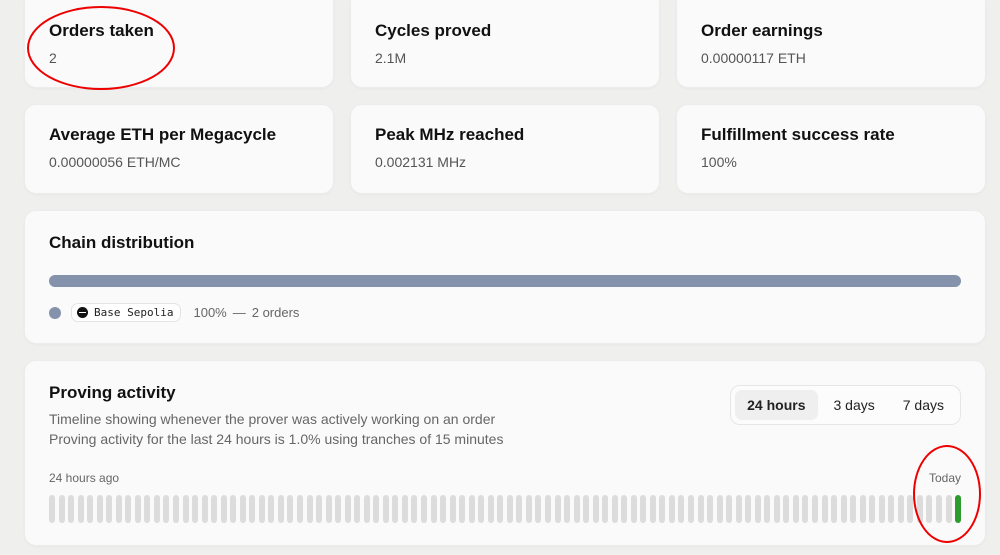 This screenshot has width=1000, height=555. Describe the element at coordinates (450, 134) in the screenshot. I see `stat-title: Peak MHz reached` at that location.